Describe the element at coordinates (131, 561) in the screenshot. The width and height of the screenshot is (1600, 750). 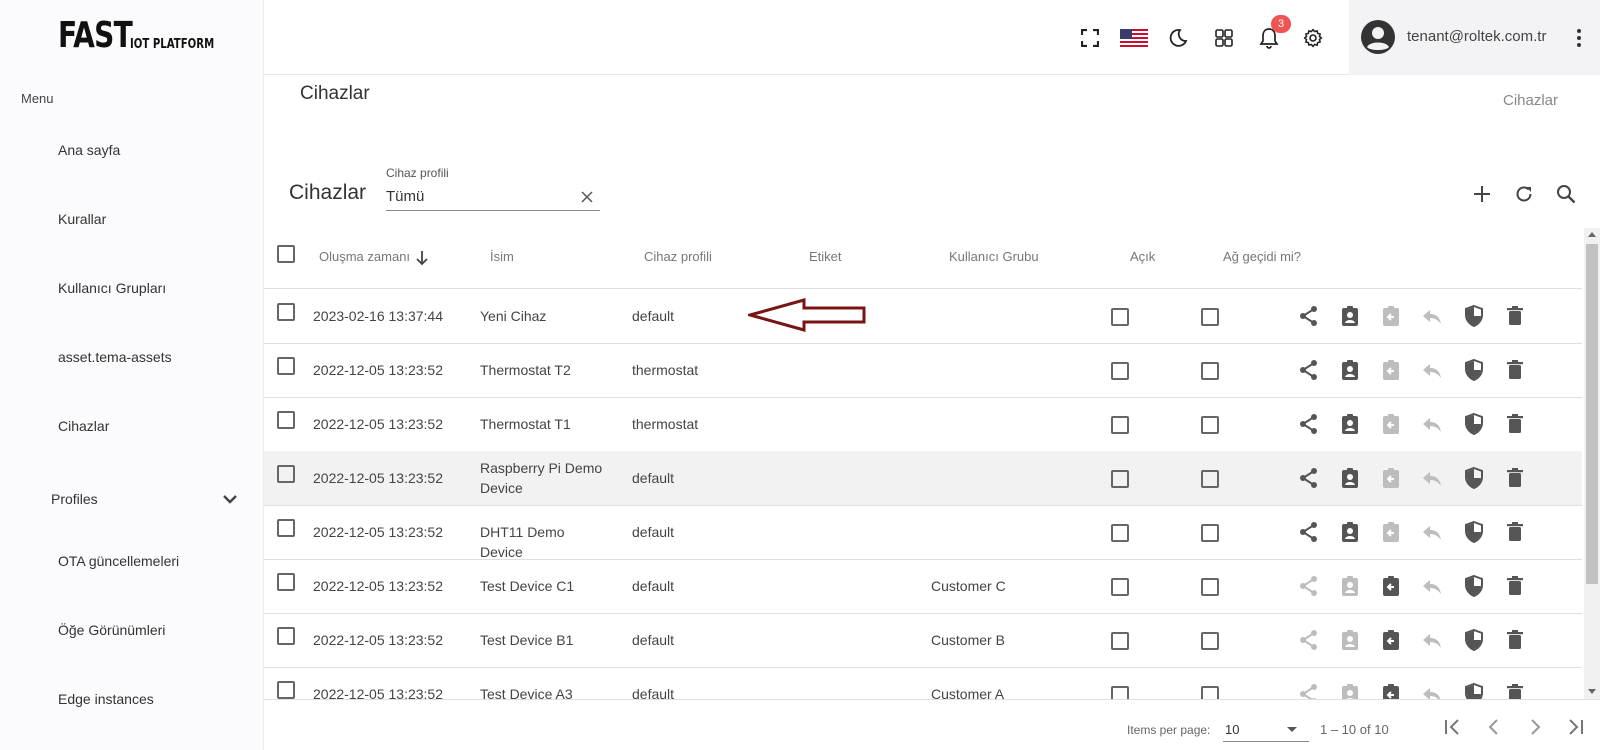
I see `sidebar-item-ota-updates: OTA güncellemeleri` at that location.